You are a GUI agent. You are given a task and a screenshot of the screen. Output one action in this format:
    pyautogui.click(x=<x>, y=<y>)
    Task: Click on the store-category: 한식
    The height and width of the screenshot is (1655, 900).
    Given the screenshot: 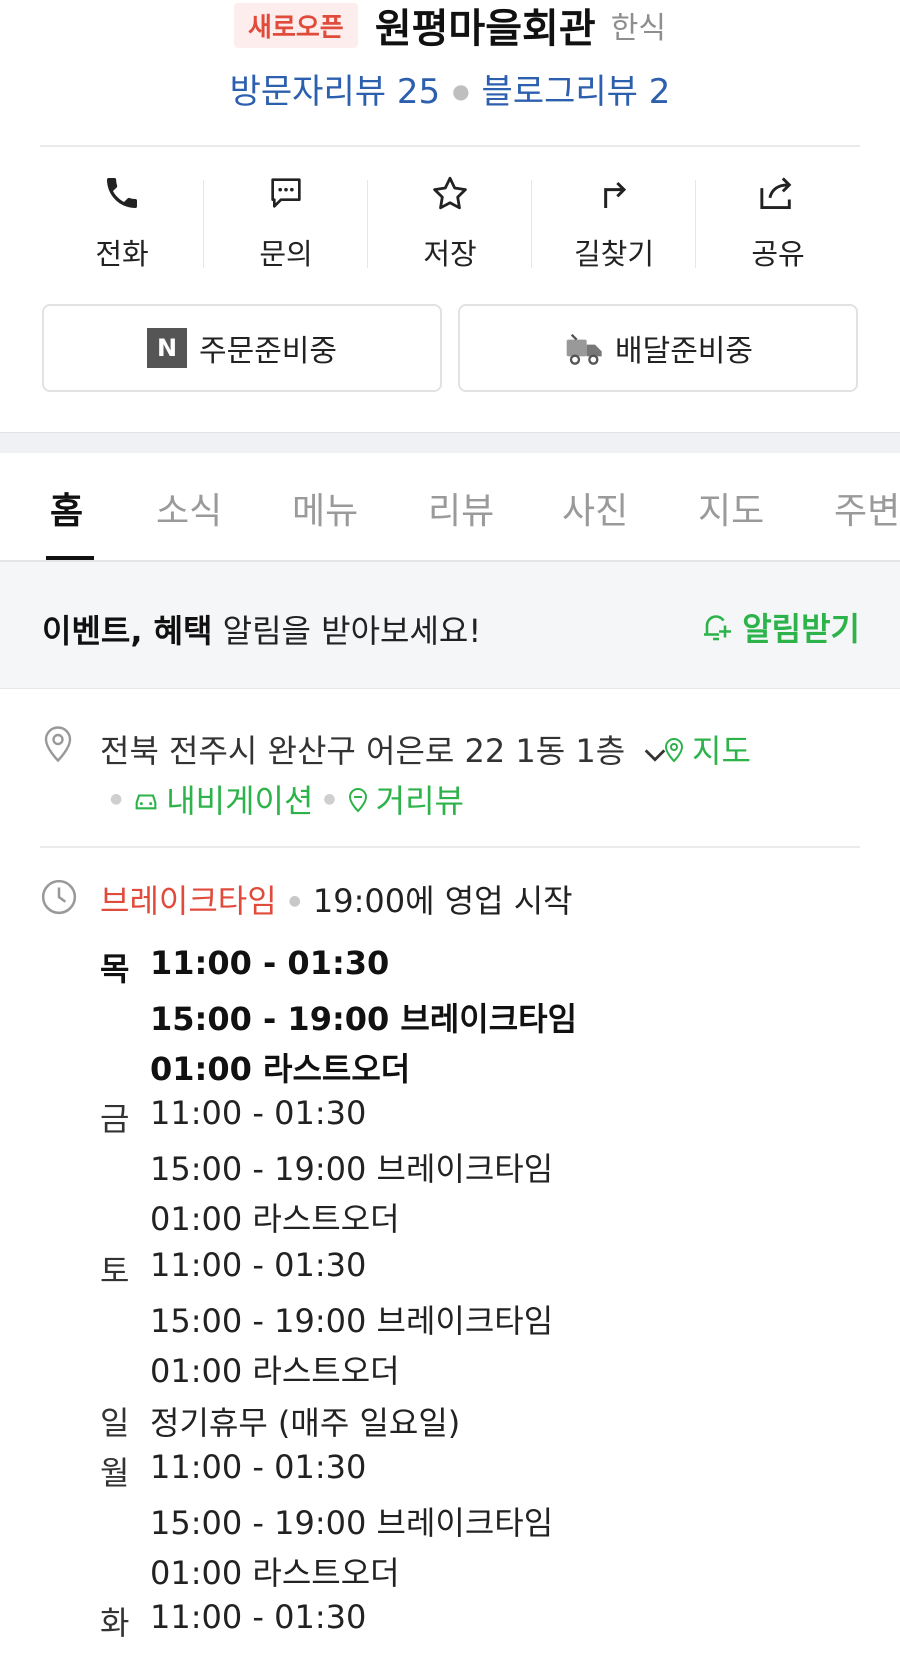 What is the action you would take?
    pyautogui.click(x=638, y=28)
    